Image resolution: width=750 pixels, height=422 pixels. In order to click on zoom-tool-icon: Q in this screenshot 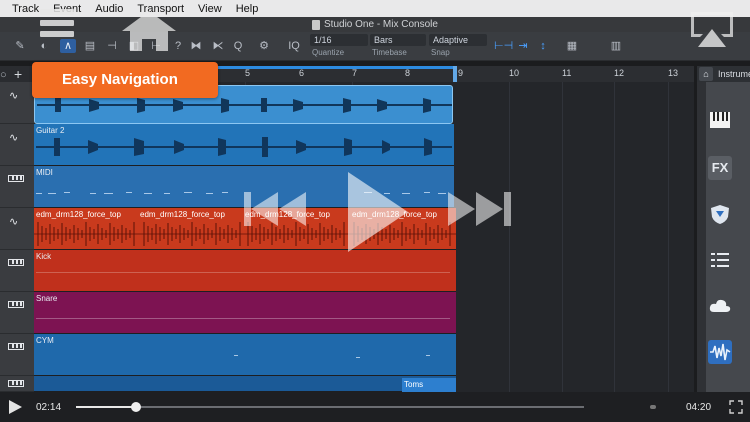, I will do `click(238, 46)`.